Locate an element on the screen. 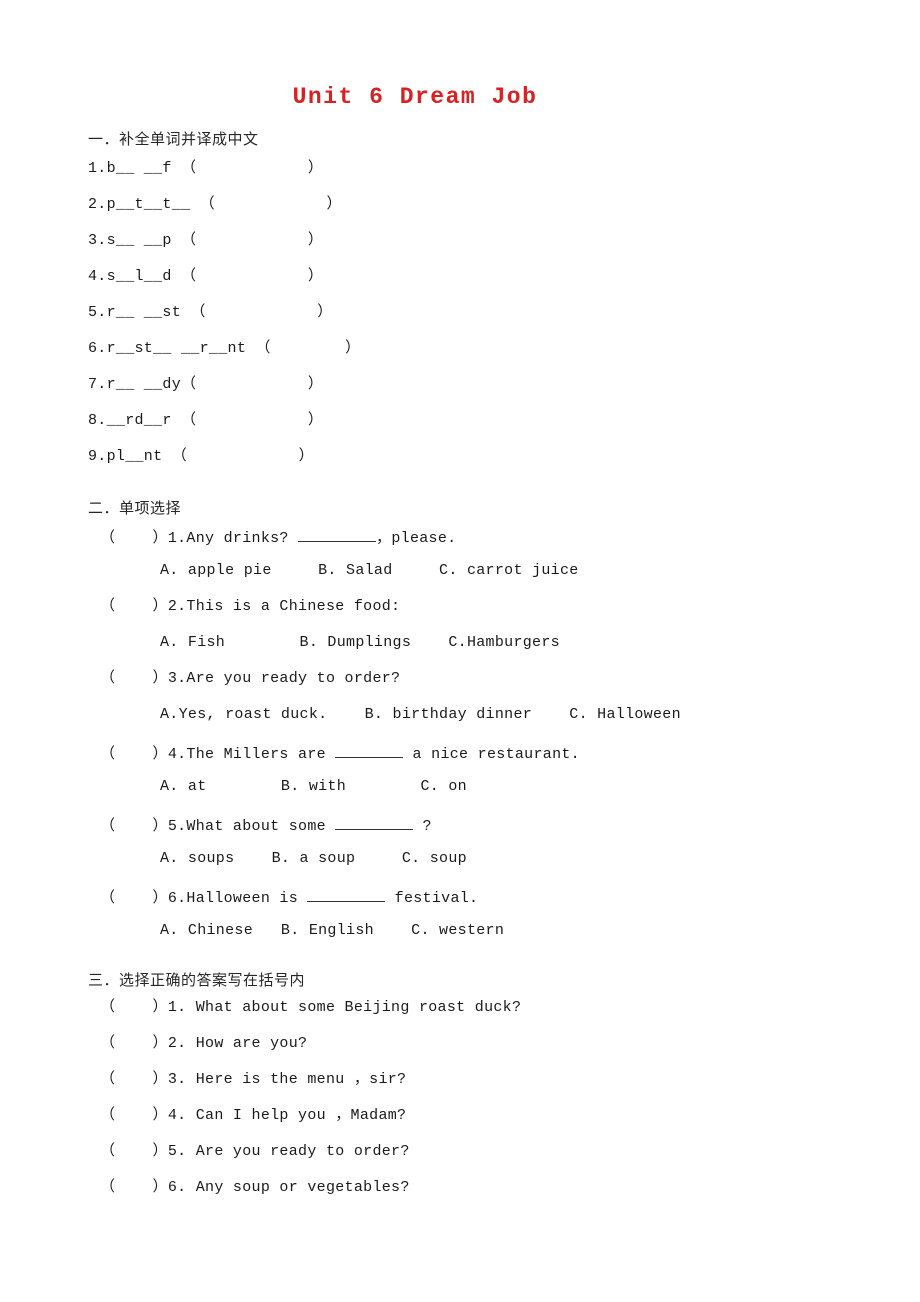 This screenshot has height=1302, width=920. match-item: （ ）6. Any soup or vegetables? is located at coordinates (483, 1198).